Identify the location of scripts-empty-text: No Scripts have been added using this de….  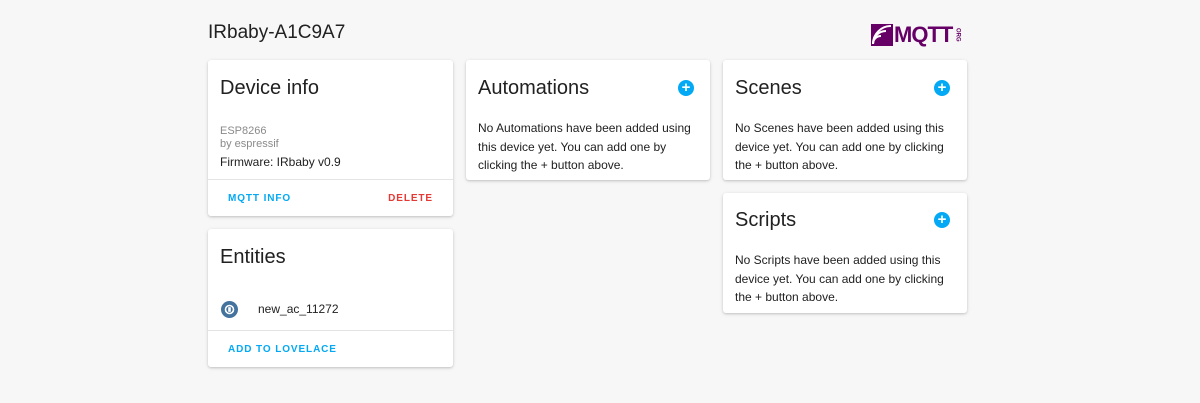
(839, 278).